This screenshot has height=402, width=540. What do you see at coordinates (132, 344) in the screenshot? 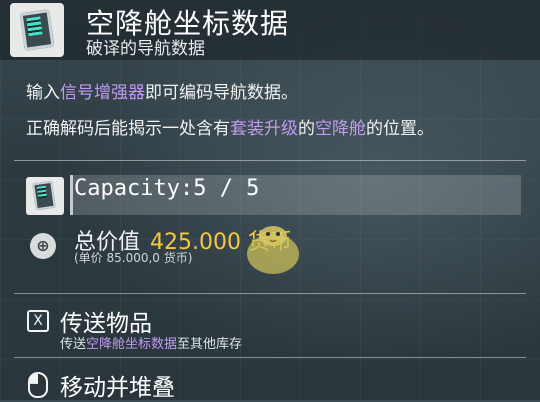
I see `transfer-sub-item: 空降舱坐标数据` at bounding box center [132, 344].